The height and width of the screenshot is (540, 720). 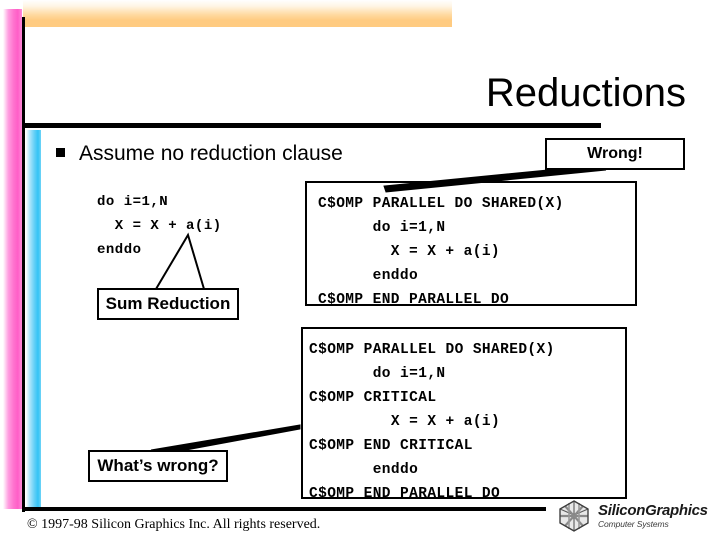 I want to click on silicon-graphics-logo: SiliconGraphics Computer Systems, so click(x=632, y=516).